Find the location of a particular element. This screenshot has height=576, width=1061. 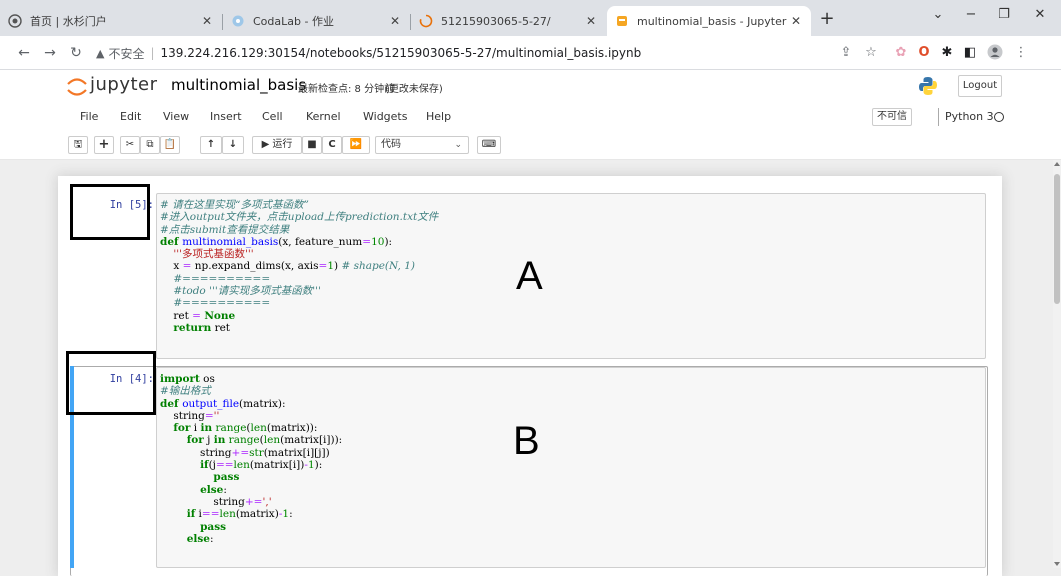

new-tab-icon: + is located at coordinates (827, 19).